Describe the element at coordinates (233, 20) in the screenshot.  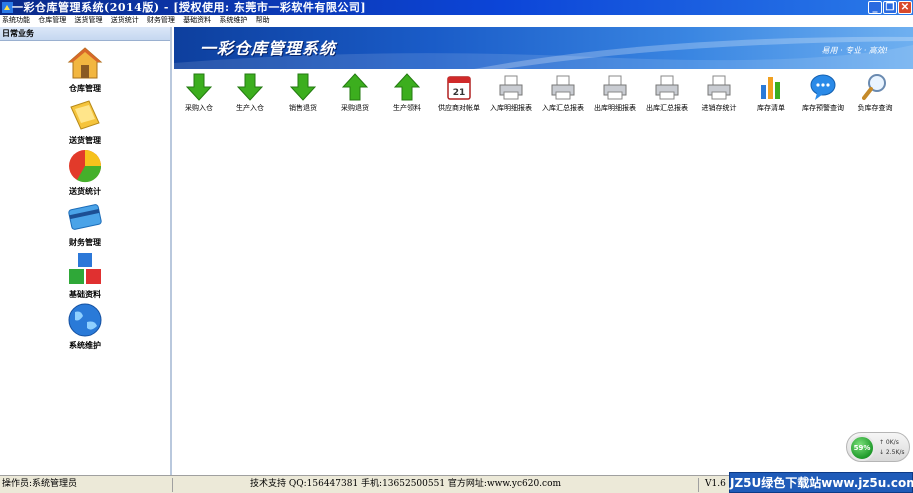
I see `menu-maintenance: 系统维护` at that location.